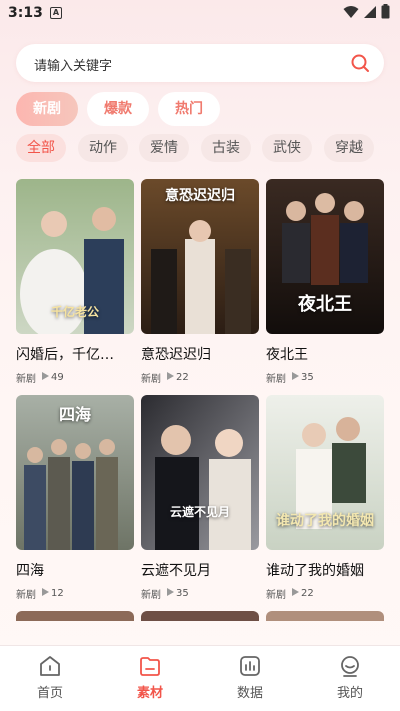 This screenshot has width=400, height=711. What do you see at coordinates (351, 11) in the screenshot?
I see `wifi-icon` at bounding box center [351, 11].